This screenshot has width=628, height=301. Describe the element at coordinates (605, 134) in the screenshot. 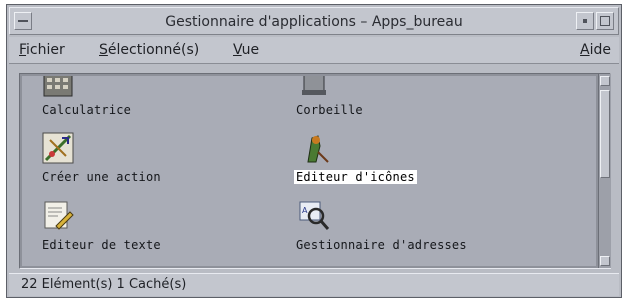

I see `scroll-thumb` at that location.